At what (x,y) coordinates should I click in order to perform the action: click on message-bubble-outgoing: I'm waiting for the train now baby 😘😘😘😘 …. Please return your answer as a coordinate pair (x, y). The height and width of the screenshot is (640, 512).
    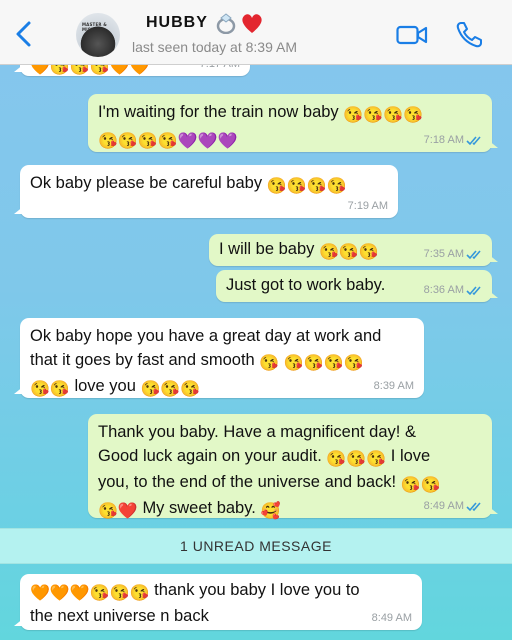
    Looking at the image, I should click on (293, 123).